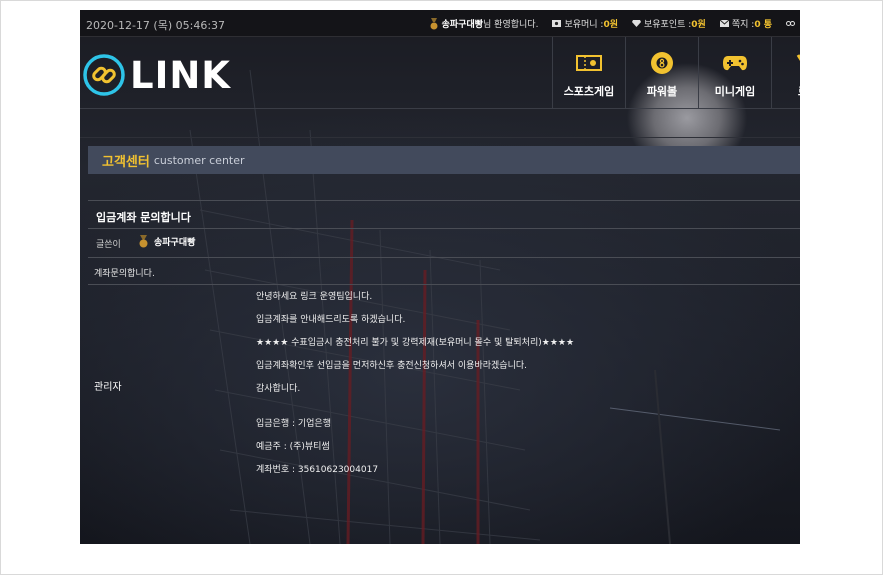 This screenshot has height=575, width=883. What do you see at coordinates (444, 160) in the screenshot?
I see `section-titlebar: 고객센터 customer center` at bounding box center [444, 160].